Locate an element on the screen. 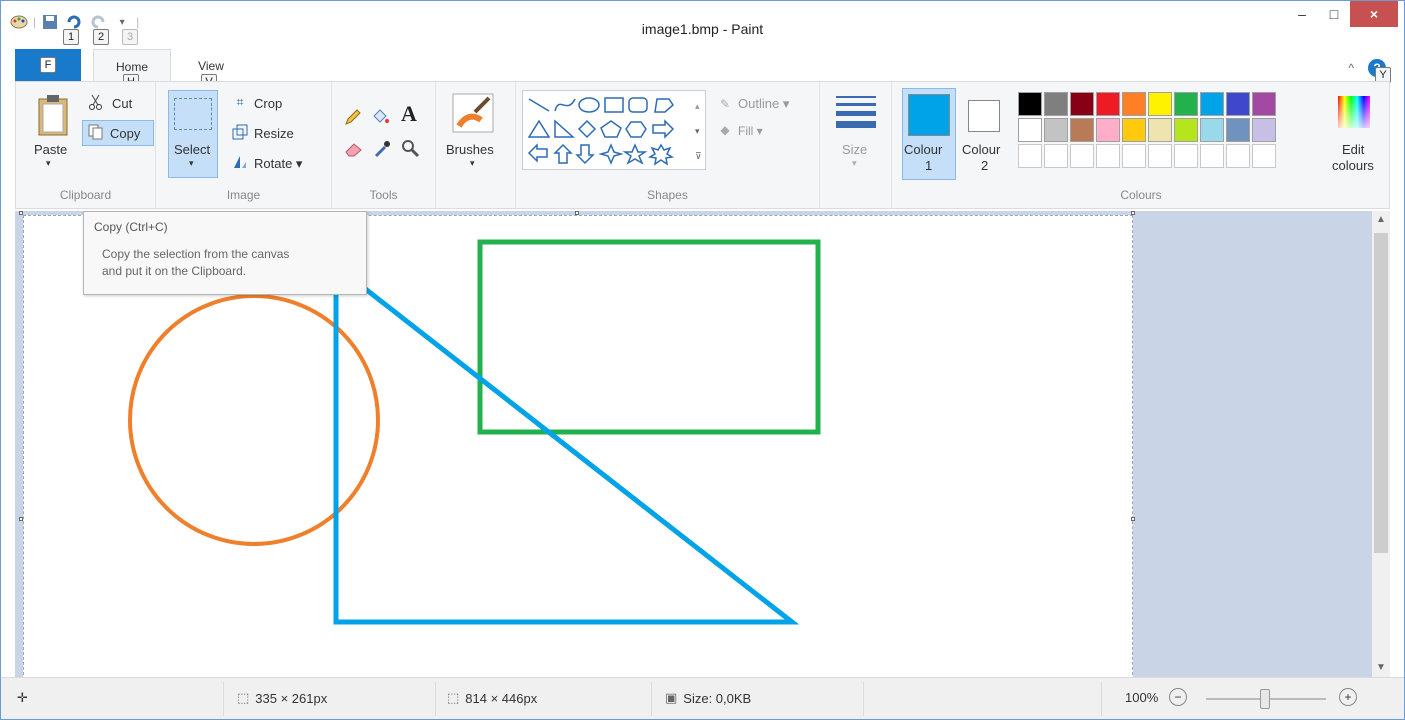 Image resolution: width=1405 pixels, height=720 pixels. shapes-gallery: ▴ ▾ ⊽ is located at coordinates (614, 130).